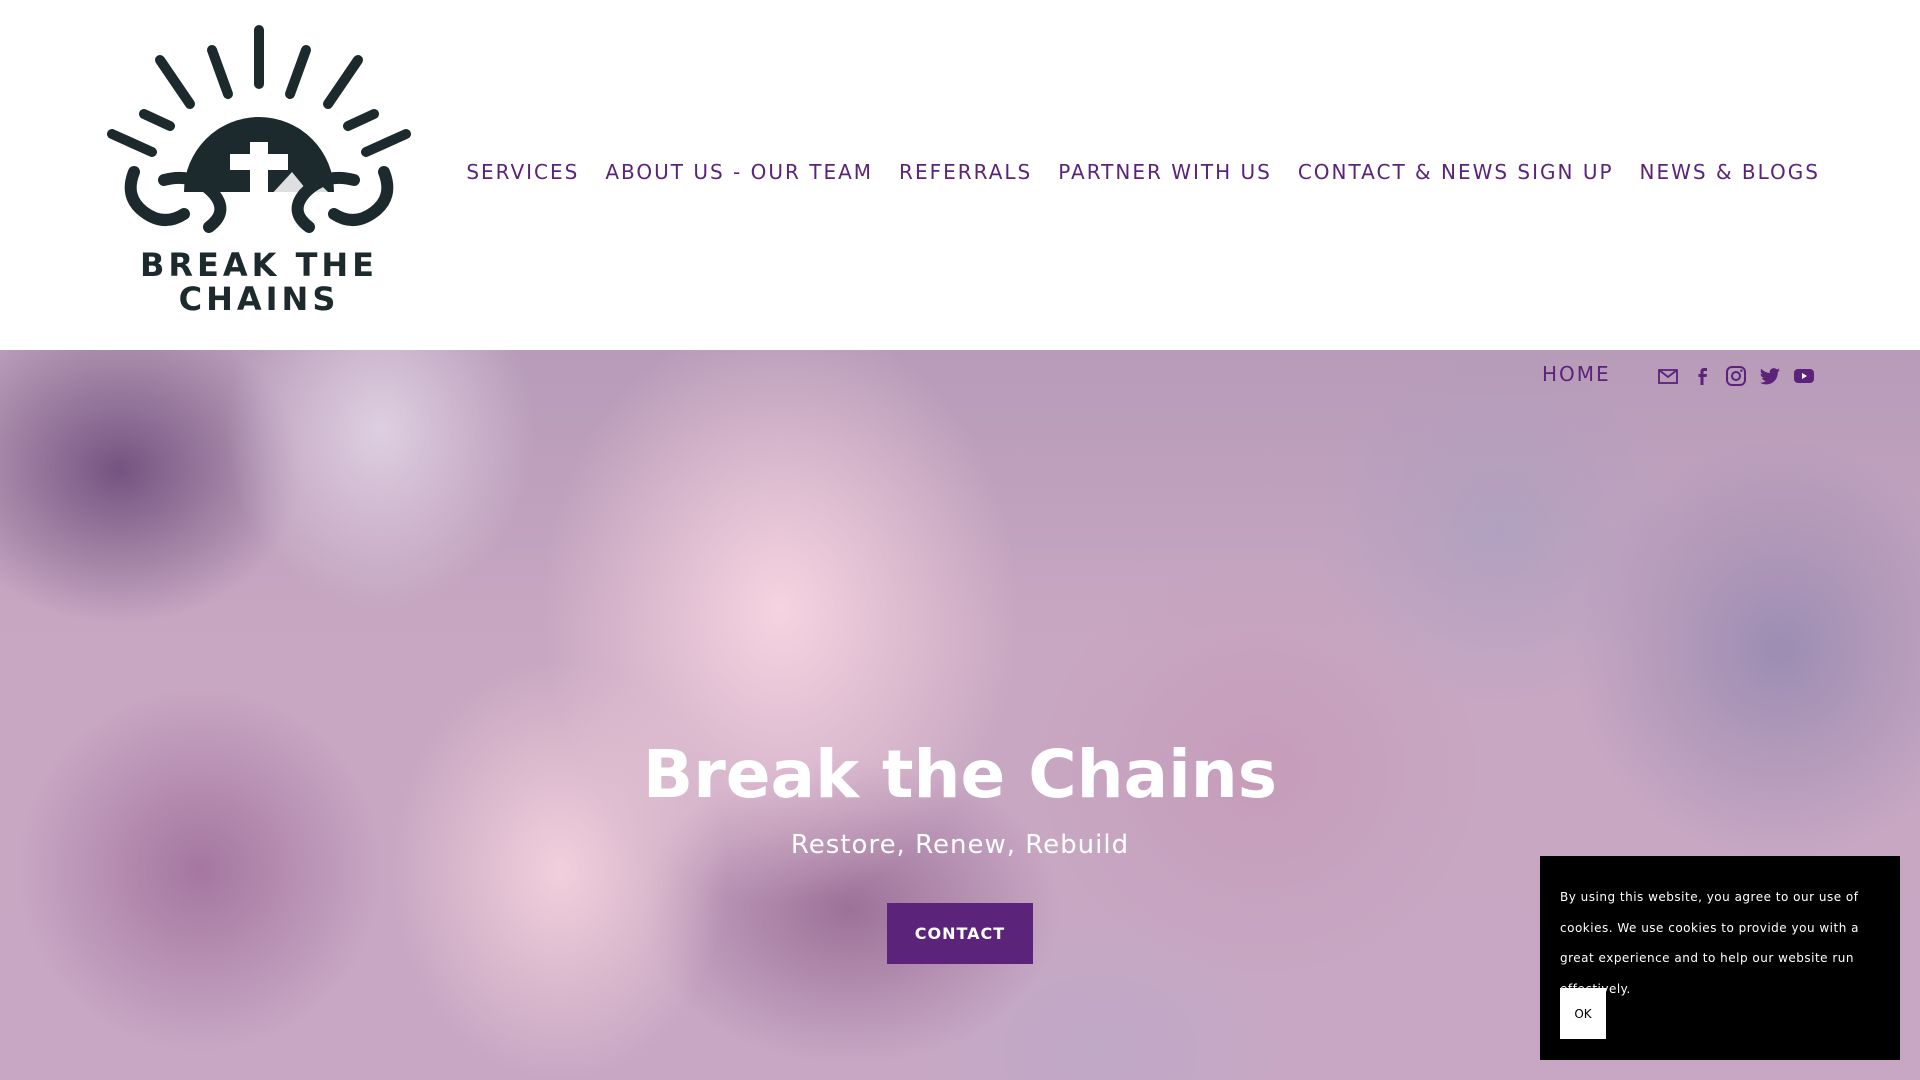 The height and width of the screenshot is (1080, 1920). What do you see at coordinates (1576, 374) in the screenshot?
I see `nav-item-home: HOME` at bounding box center [1576, 374].